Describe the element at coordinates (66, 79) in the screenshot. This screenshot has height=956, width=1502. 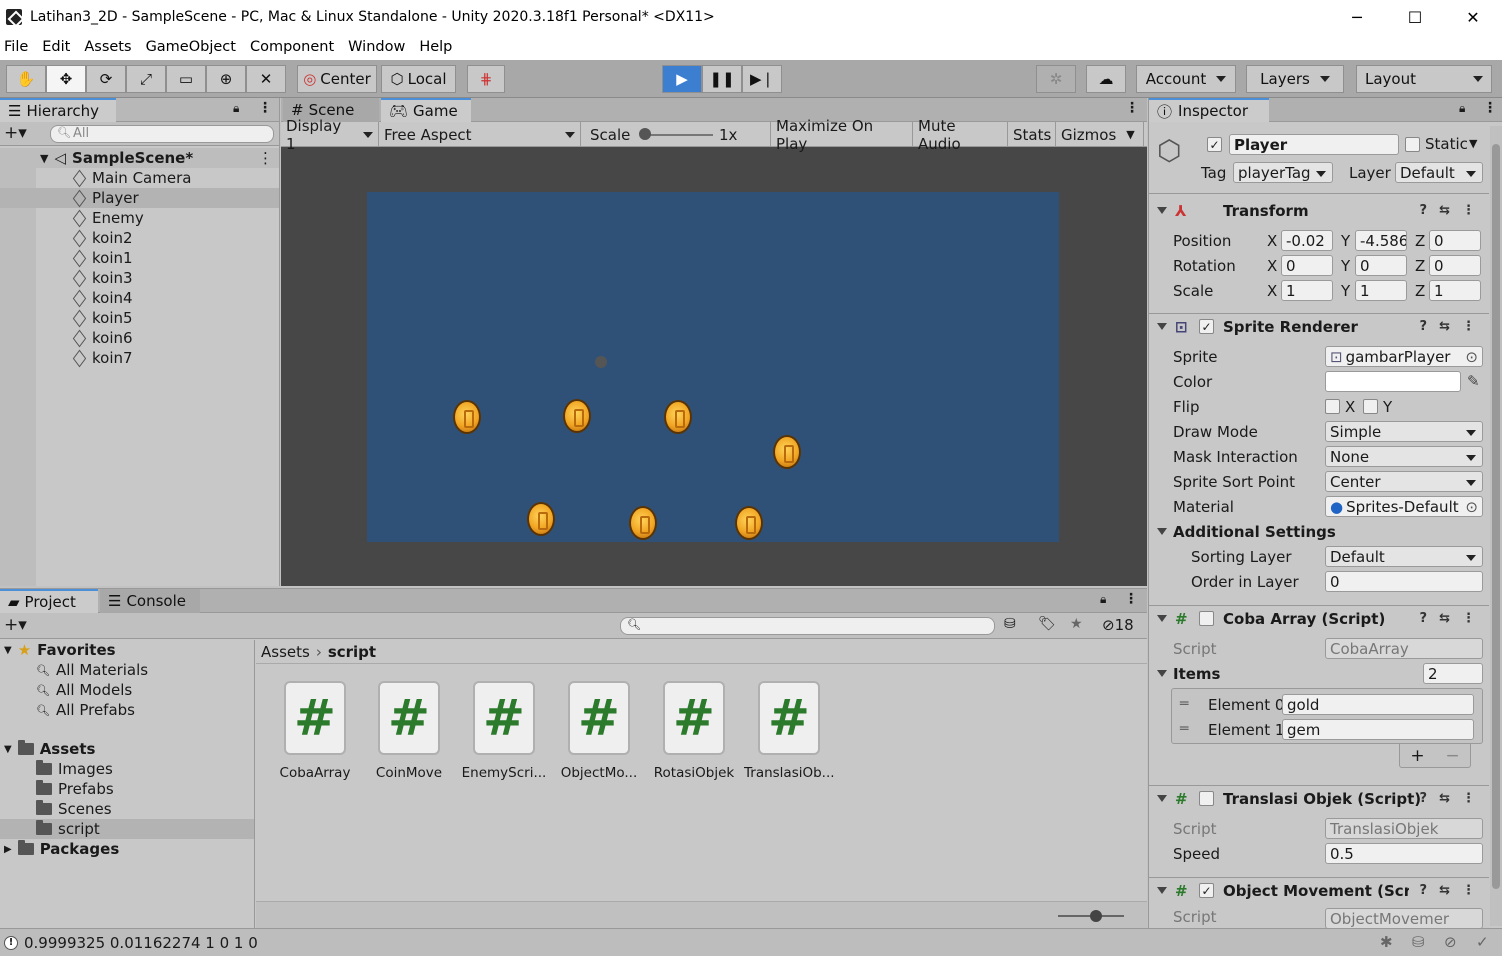
I see `move-tool-icon: ✥` at that location.